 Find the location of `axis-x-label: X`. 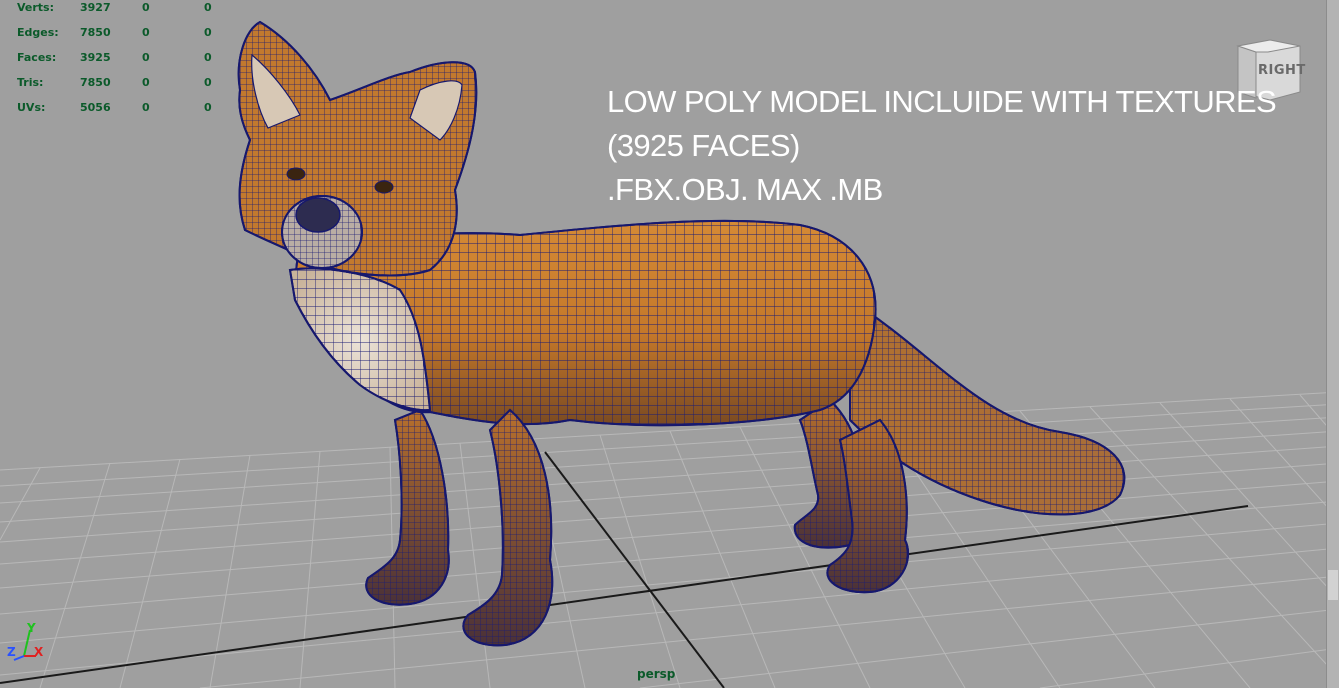

axis-x-label: X is located at coordinates (39, 652).